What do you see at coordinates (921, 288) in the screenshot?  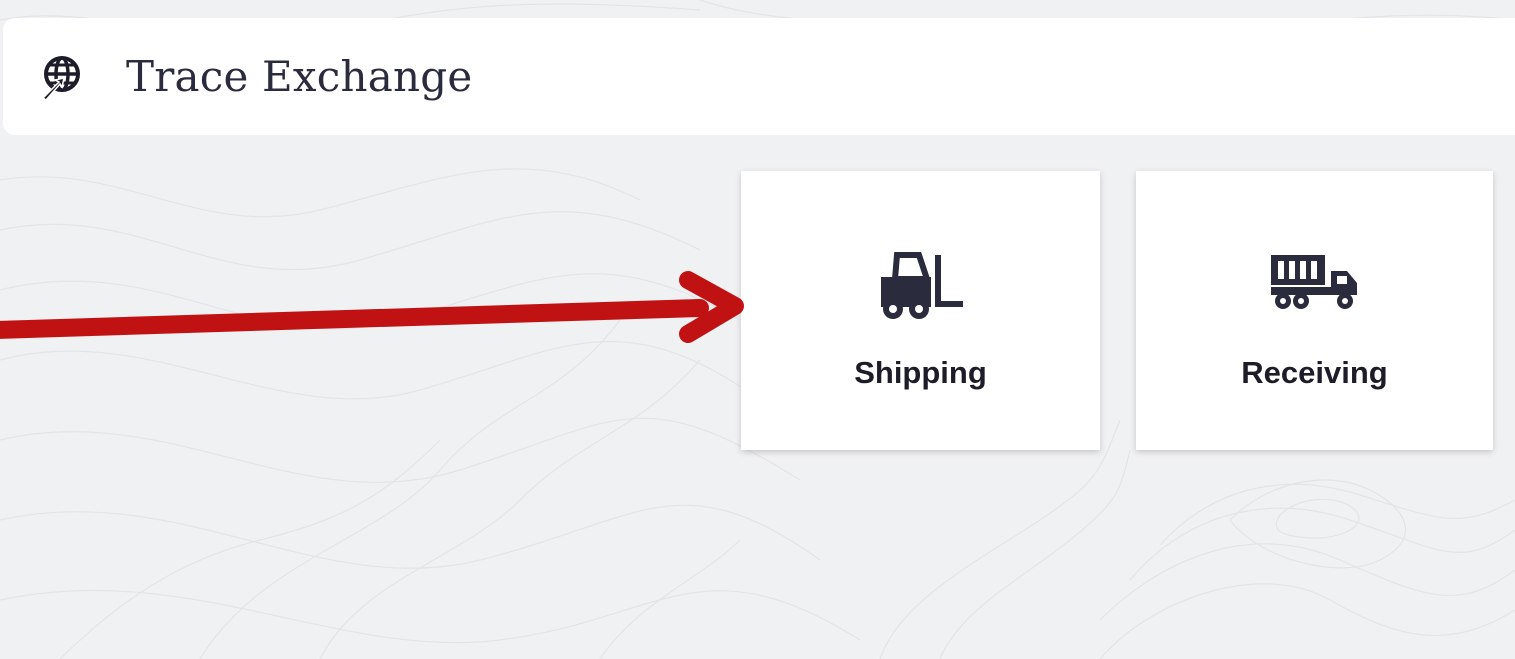 I see `forklift-icon` at bounding box center [921, 288].